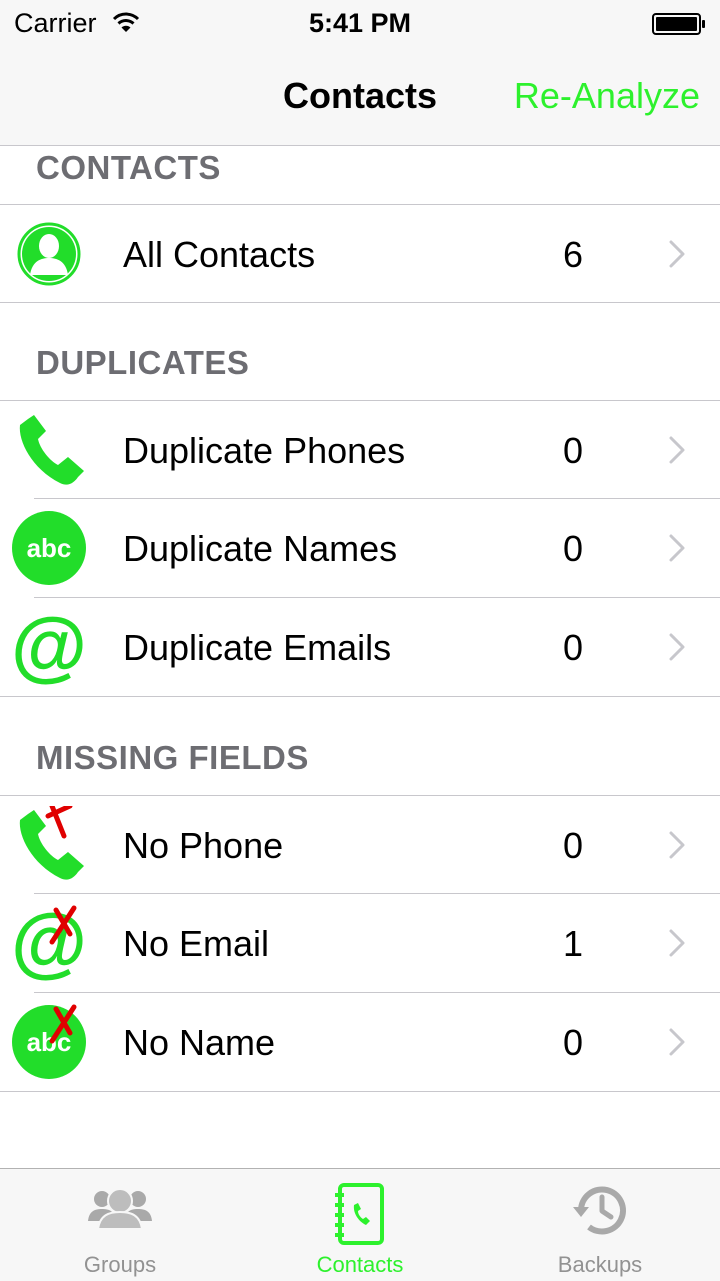 Image resolution: width=720 pixels, height=1281 pixels. I want to click on tab-backups: Backups, so click(600, 1225).